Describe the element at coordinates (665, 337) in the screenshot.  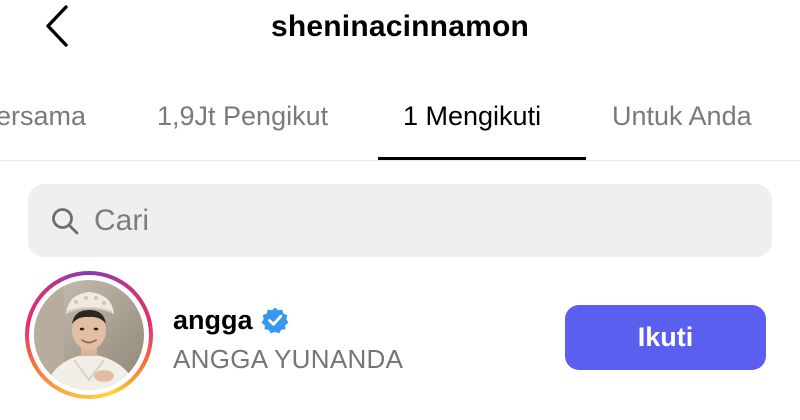
I see `follow-button: Ikuti` at that location.